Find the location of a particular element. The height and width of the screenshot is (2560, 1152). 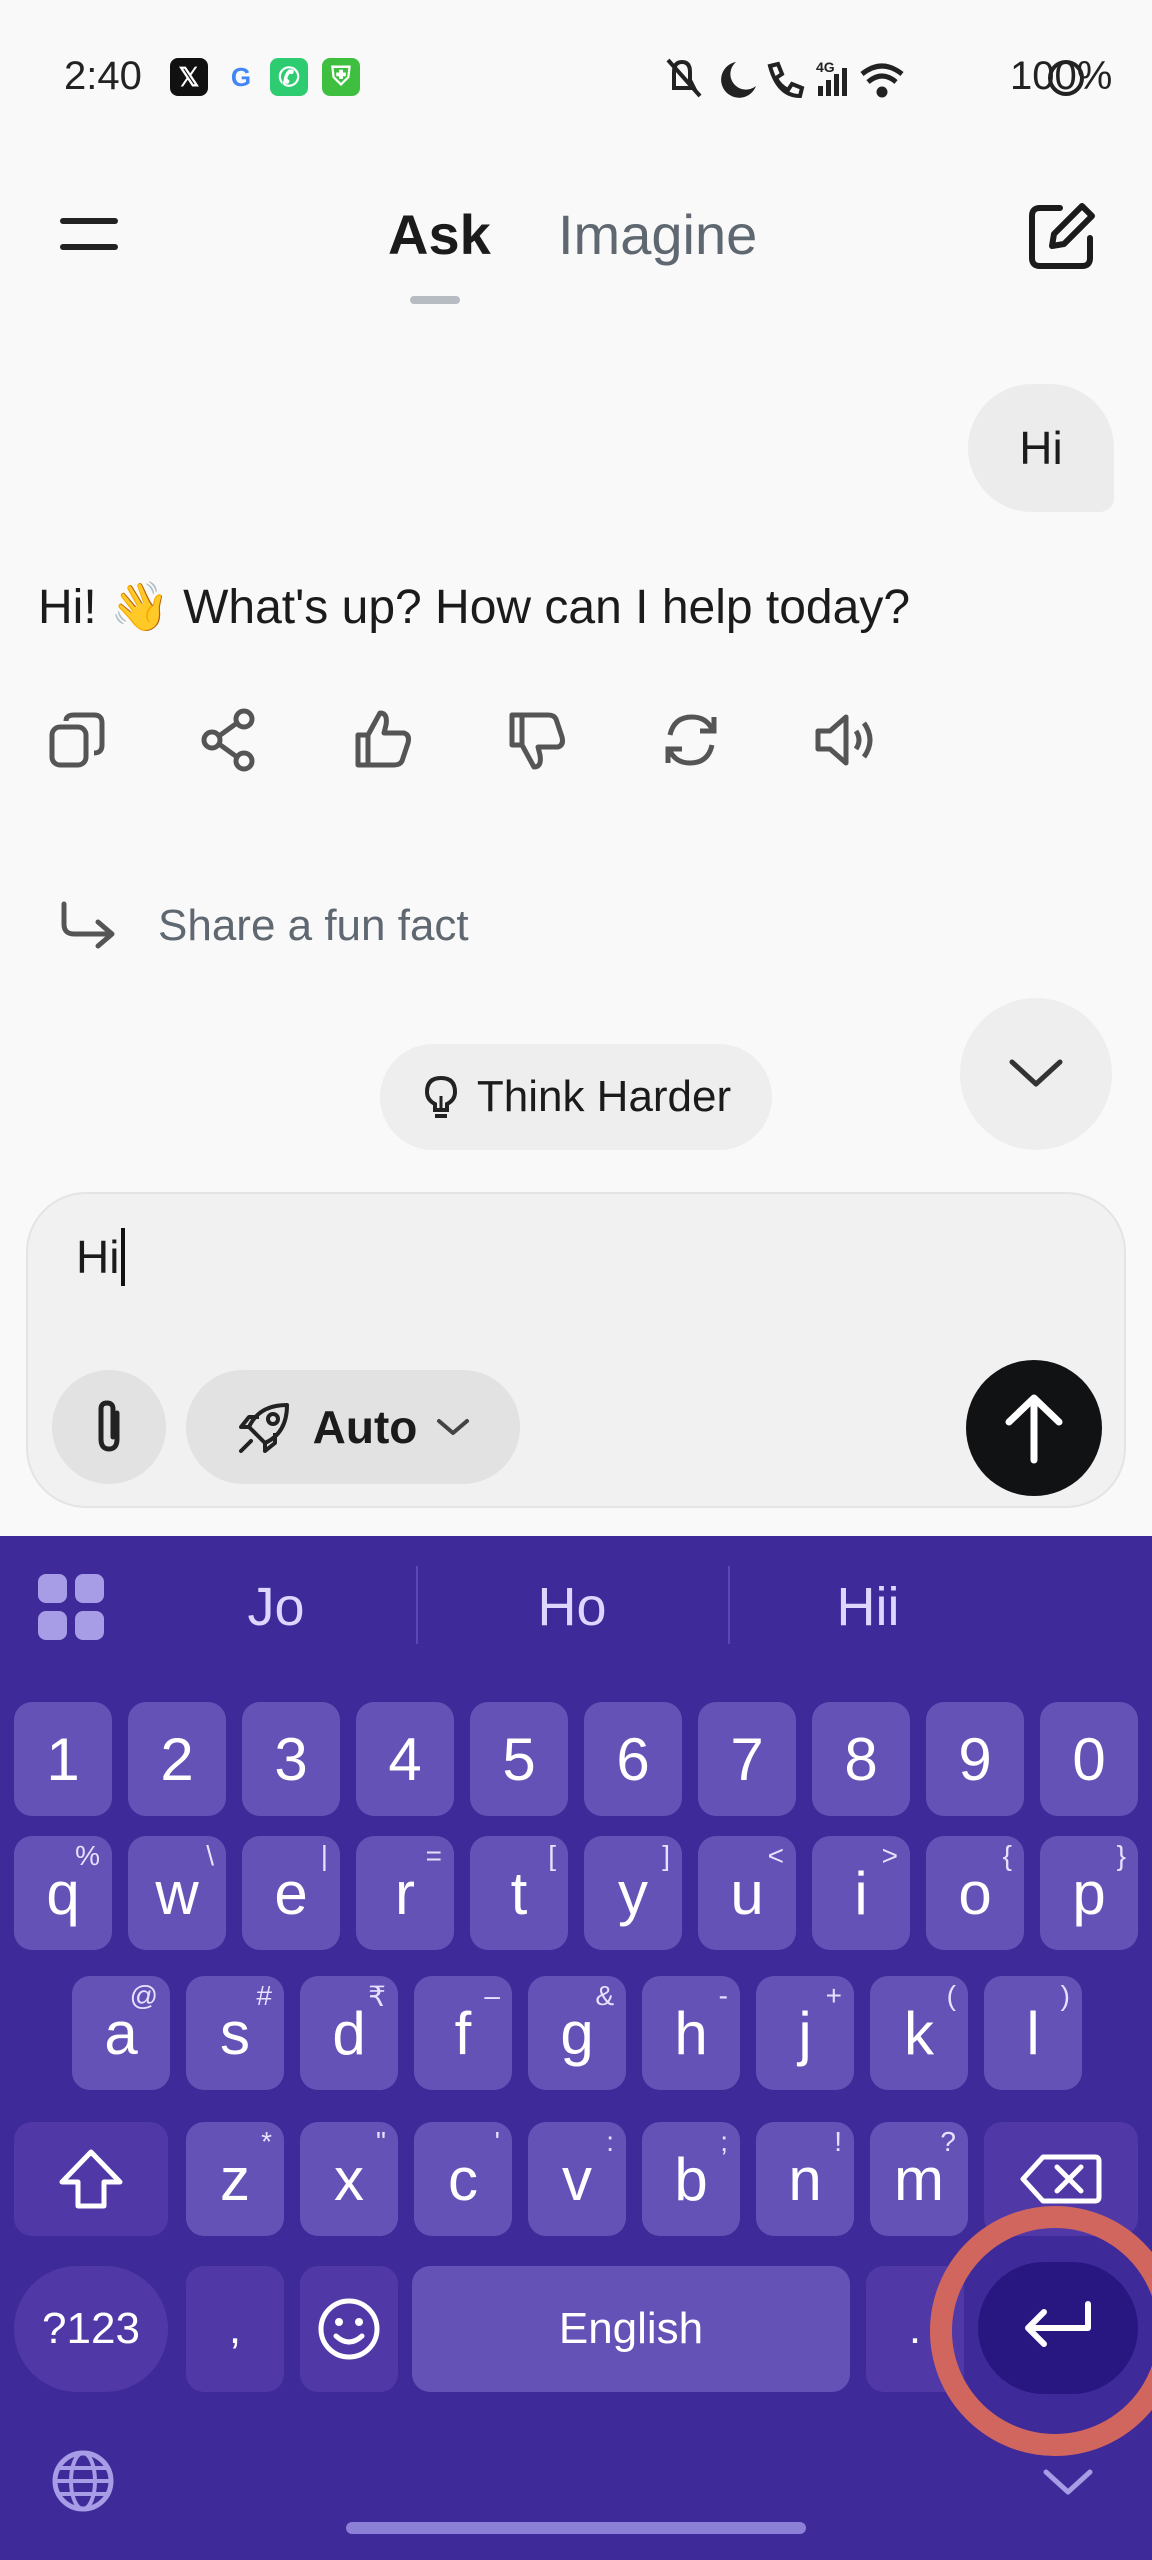

key-u: u < is located at coordinates (747, 1893).